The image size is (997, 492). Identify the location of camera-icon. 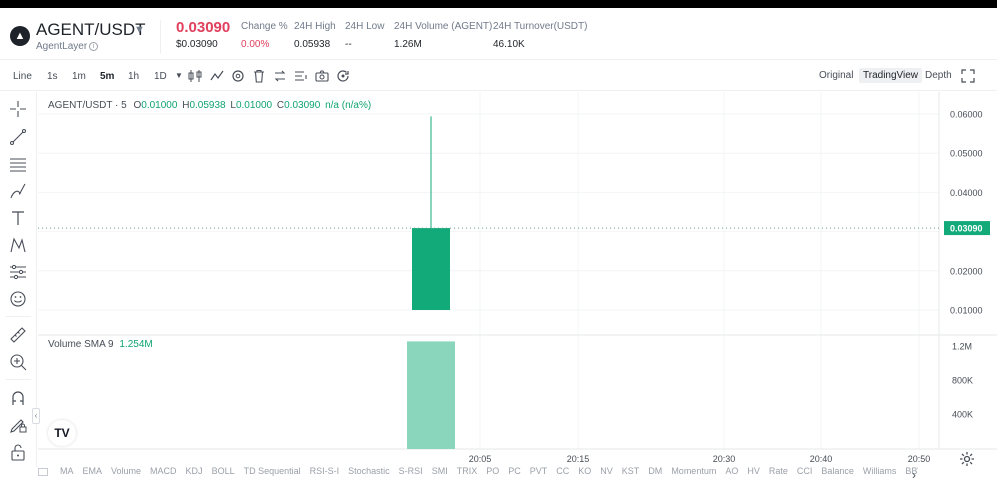
(322, 76).